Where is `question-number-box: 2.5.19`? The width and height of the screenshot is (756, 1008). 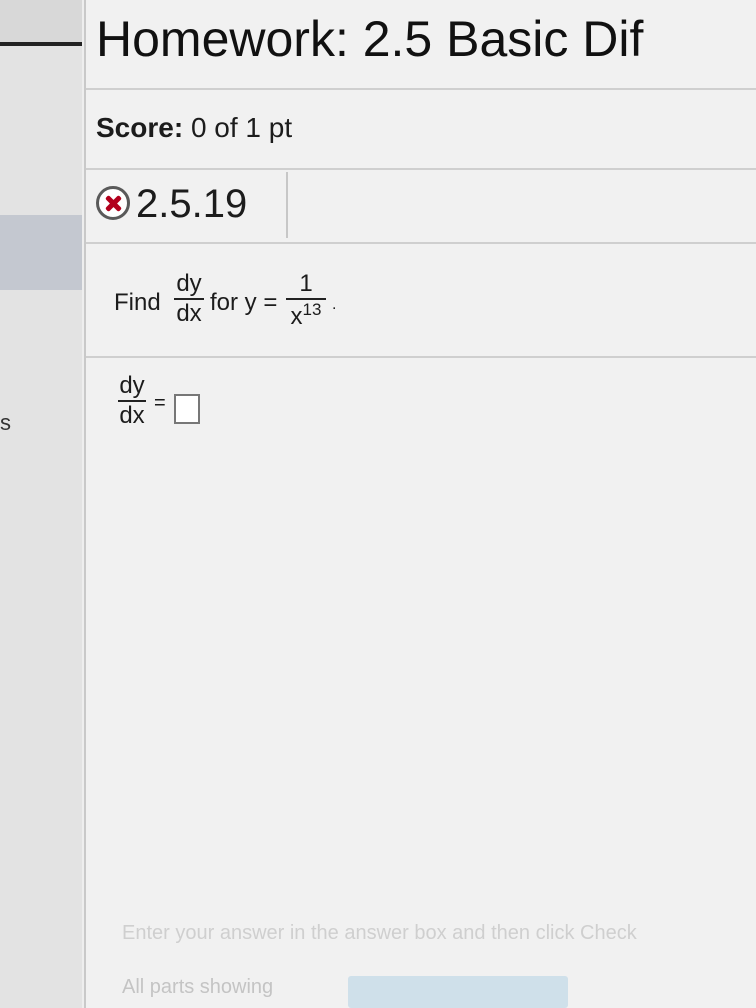
question-number-box: 2.5.19 is located at coordinates (187, 205).